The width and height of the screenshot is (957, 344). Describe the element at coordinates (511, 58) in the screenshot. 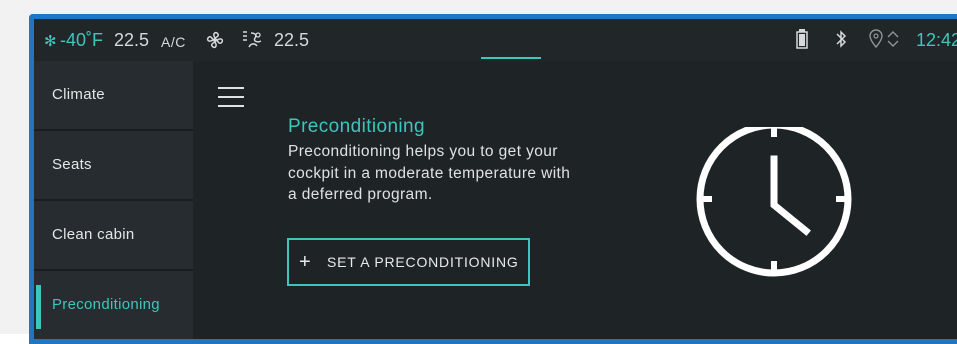

I see `status-bar-indicator` at that location.